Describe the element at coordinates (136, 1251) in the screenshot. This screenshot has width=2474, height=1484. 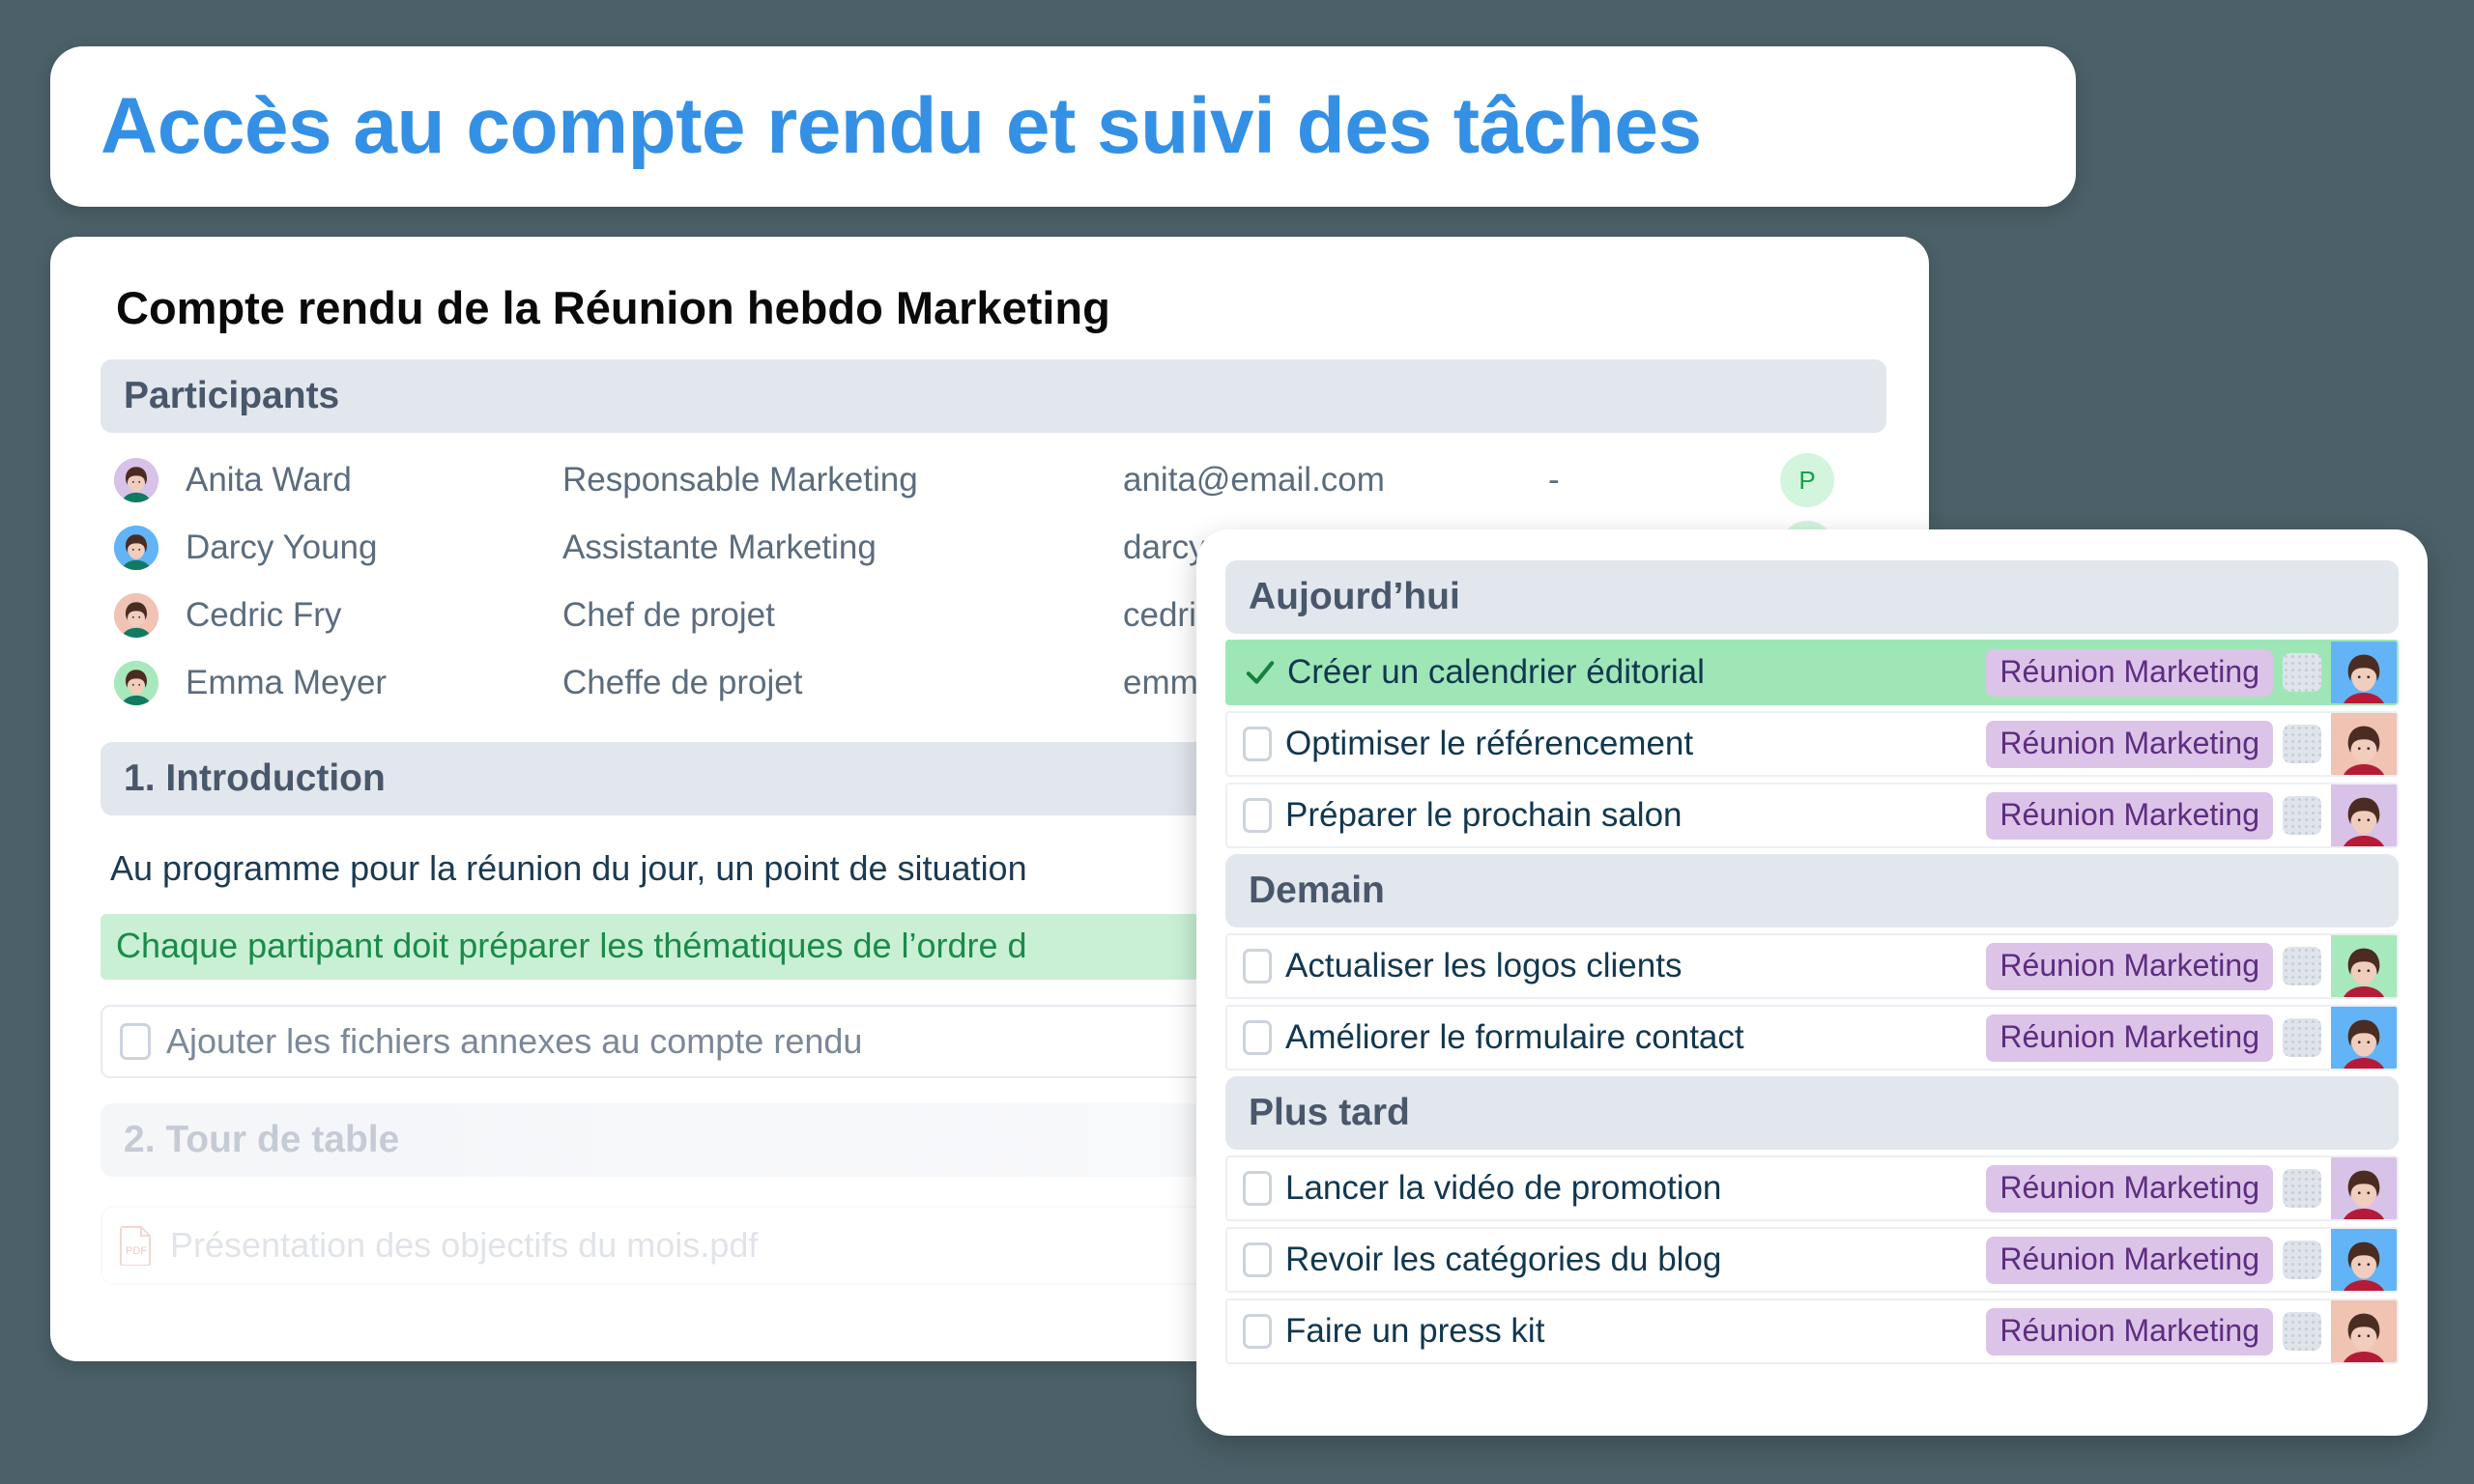
I see `svg-text: PDF` at that location.